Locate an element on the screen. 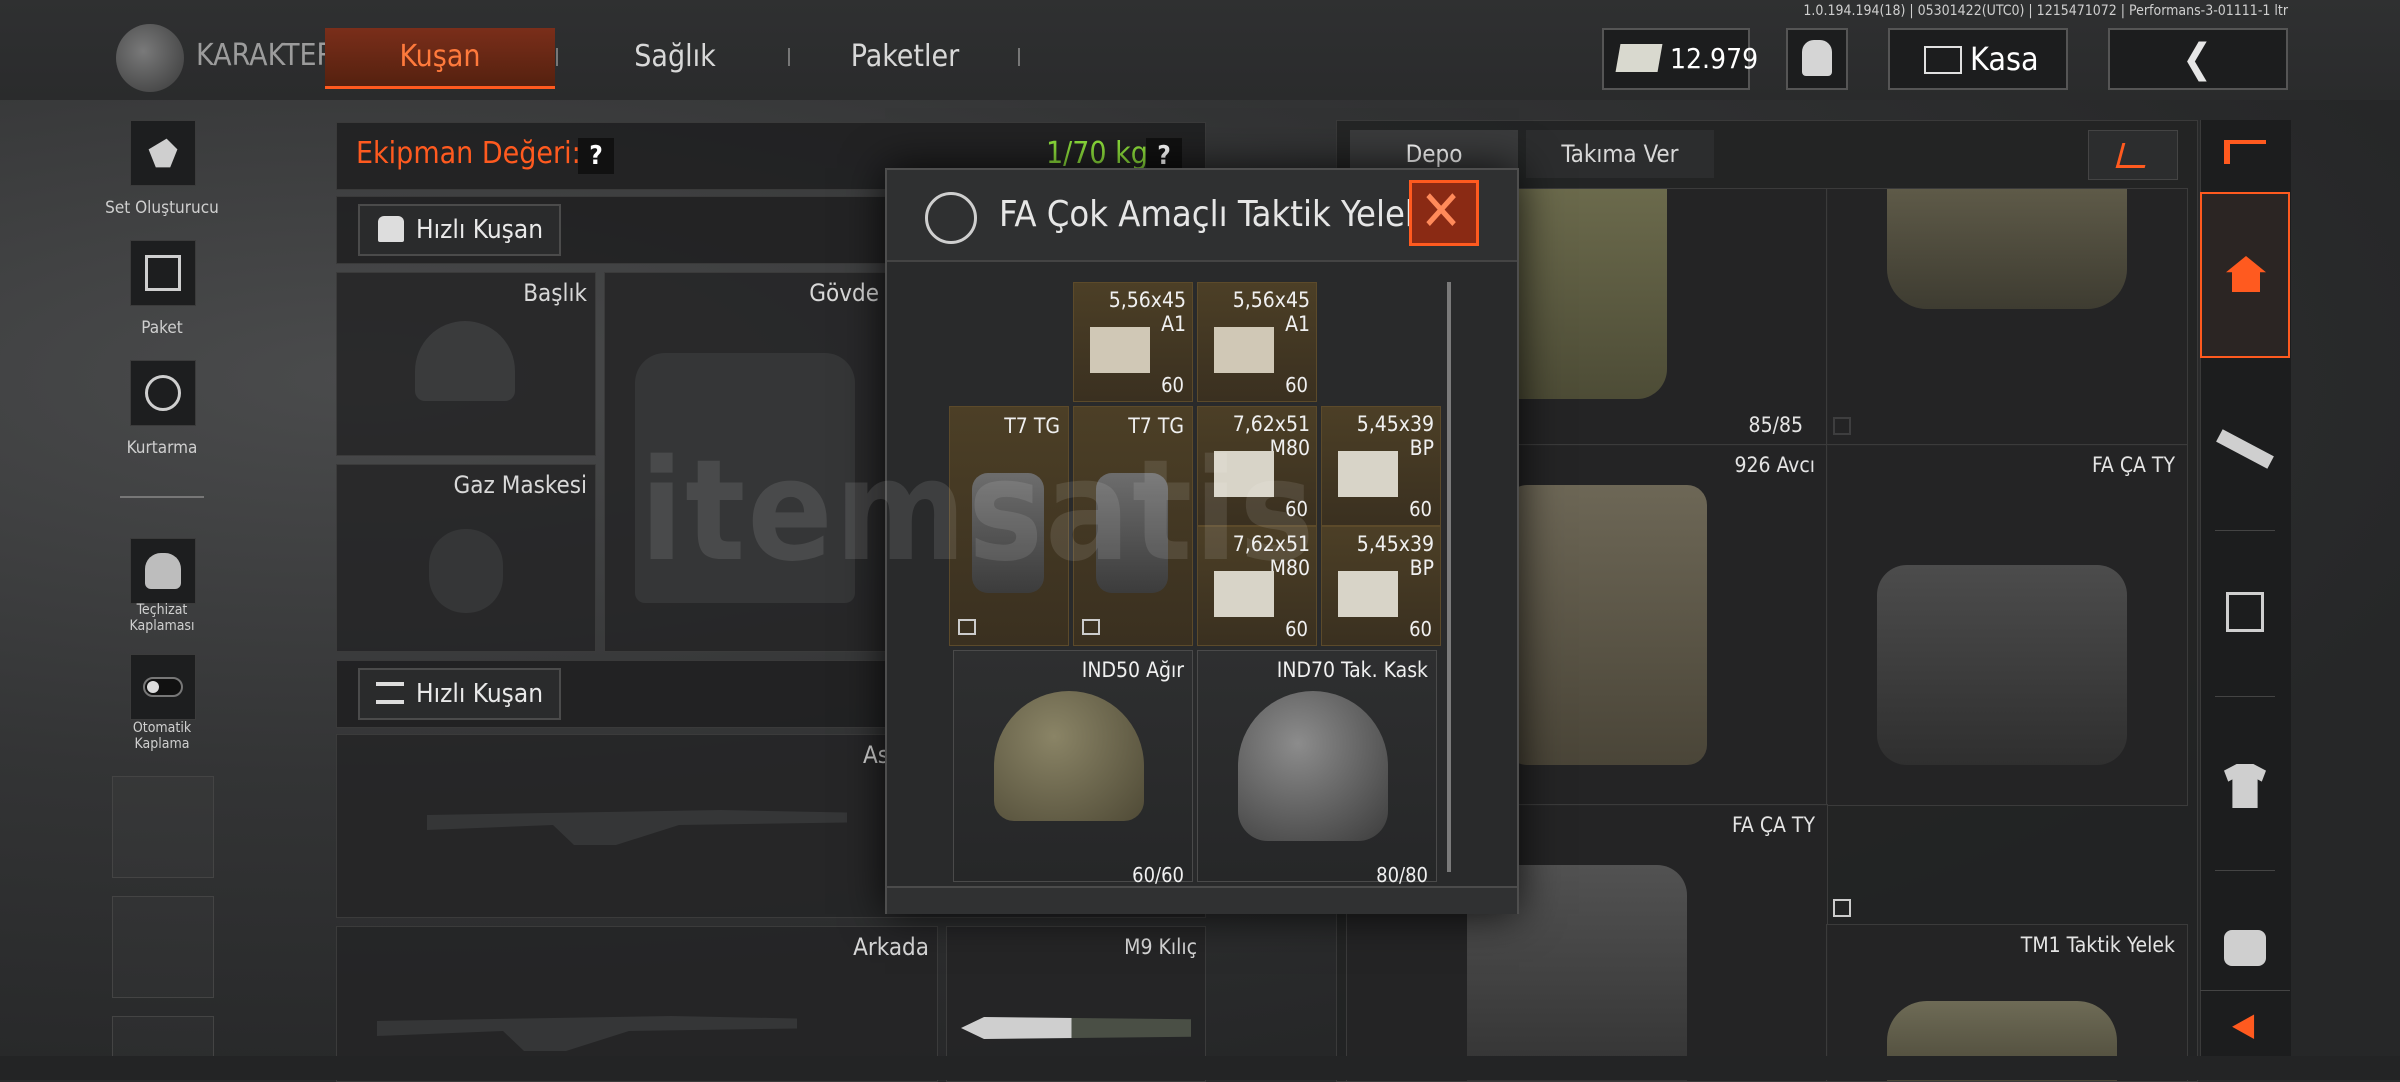 The width and height of the screenshot is (2400, 1082). nav-weapon-button is located at coordinates (2245, 448).